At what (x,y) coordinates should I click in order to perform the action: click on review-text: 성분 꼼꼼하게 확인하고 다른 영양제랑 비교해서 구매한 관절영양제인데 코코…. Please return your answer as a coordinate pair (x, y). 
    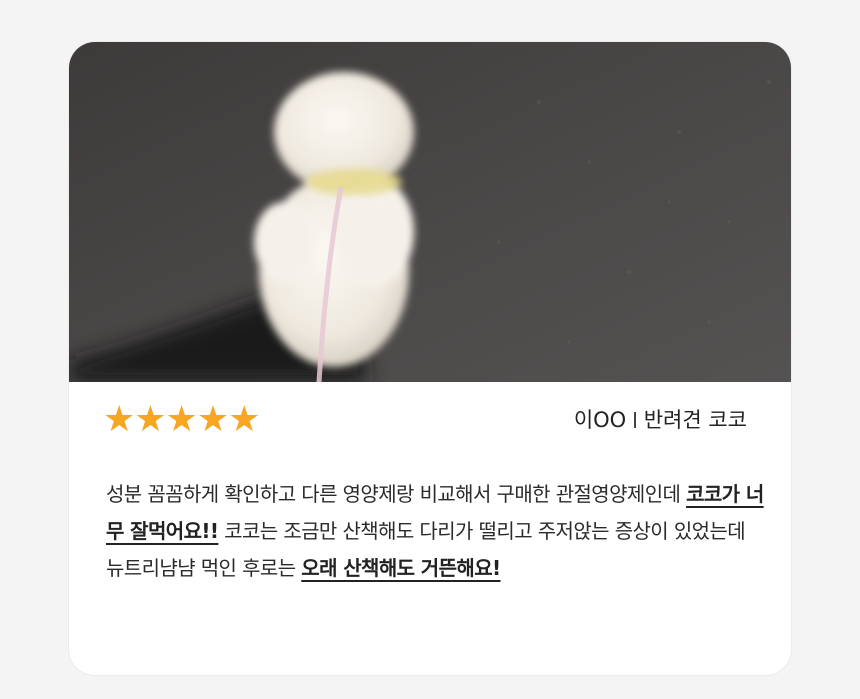
    Looking at the image, I should click on (436, 531).